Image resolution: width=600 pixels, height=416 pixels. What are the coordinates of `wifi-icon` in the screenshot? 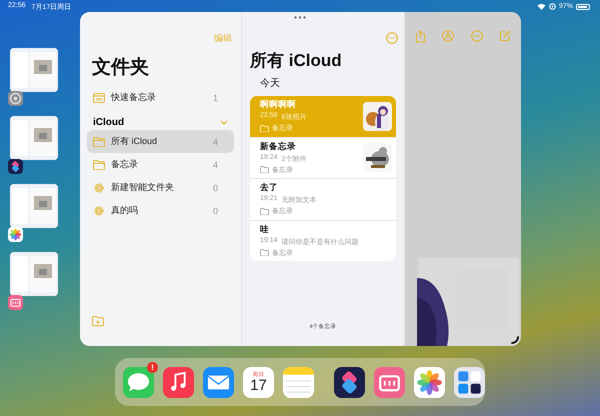 It's located at (541, 6).